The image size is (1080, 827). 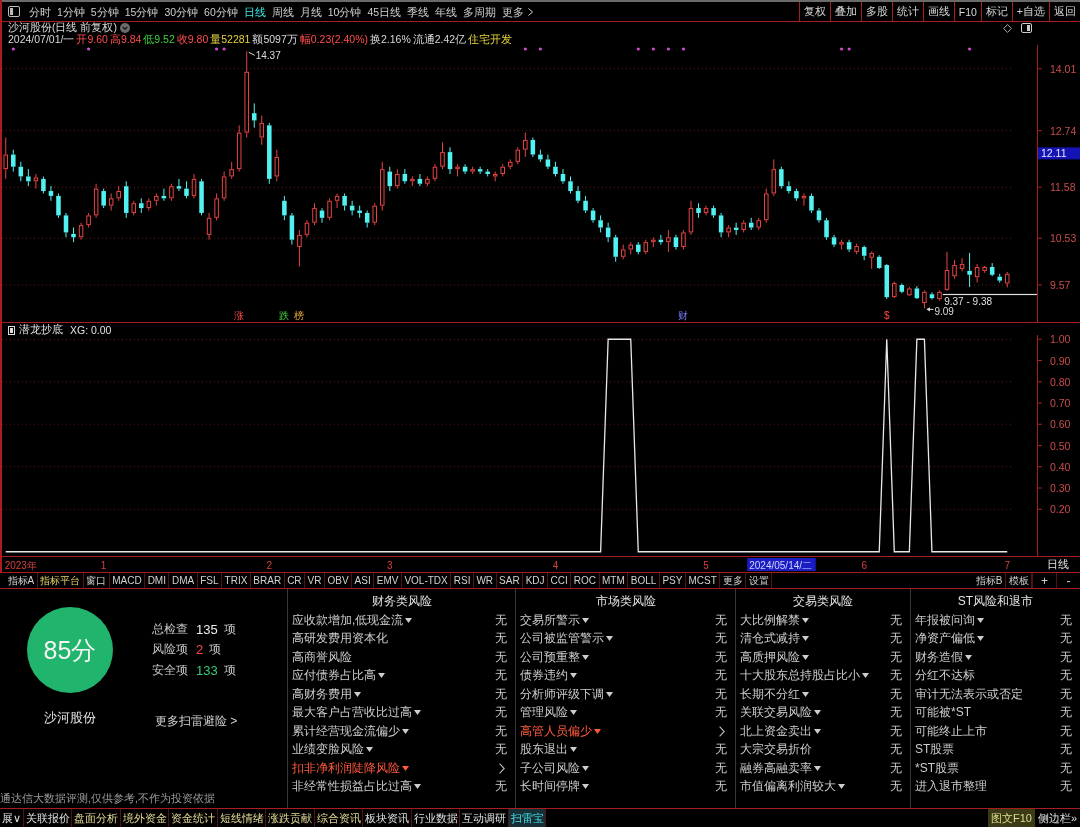 I want to click on panel-icon, so click(x=14, y=11).